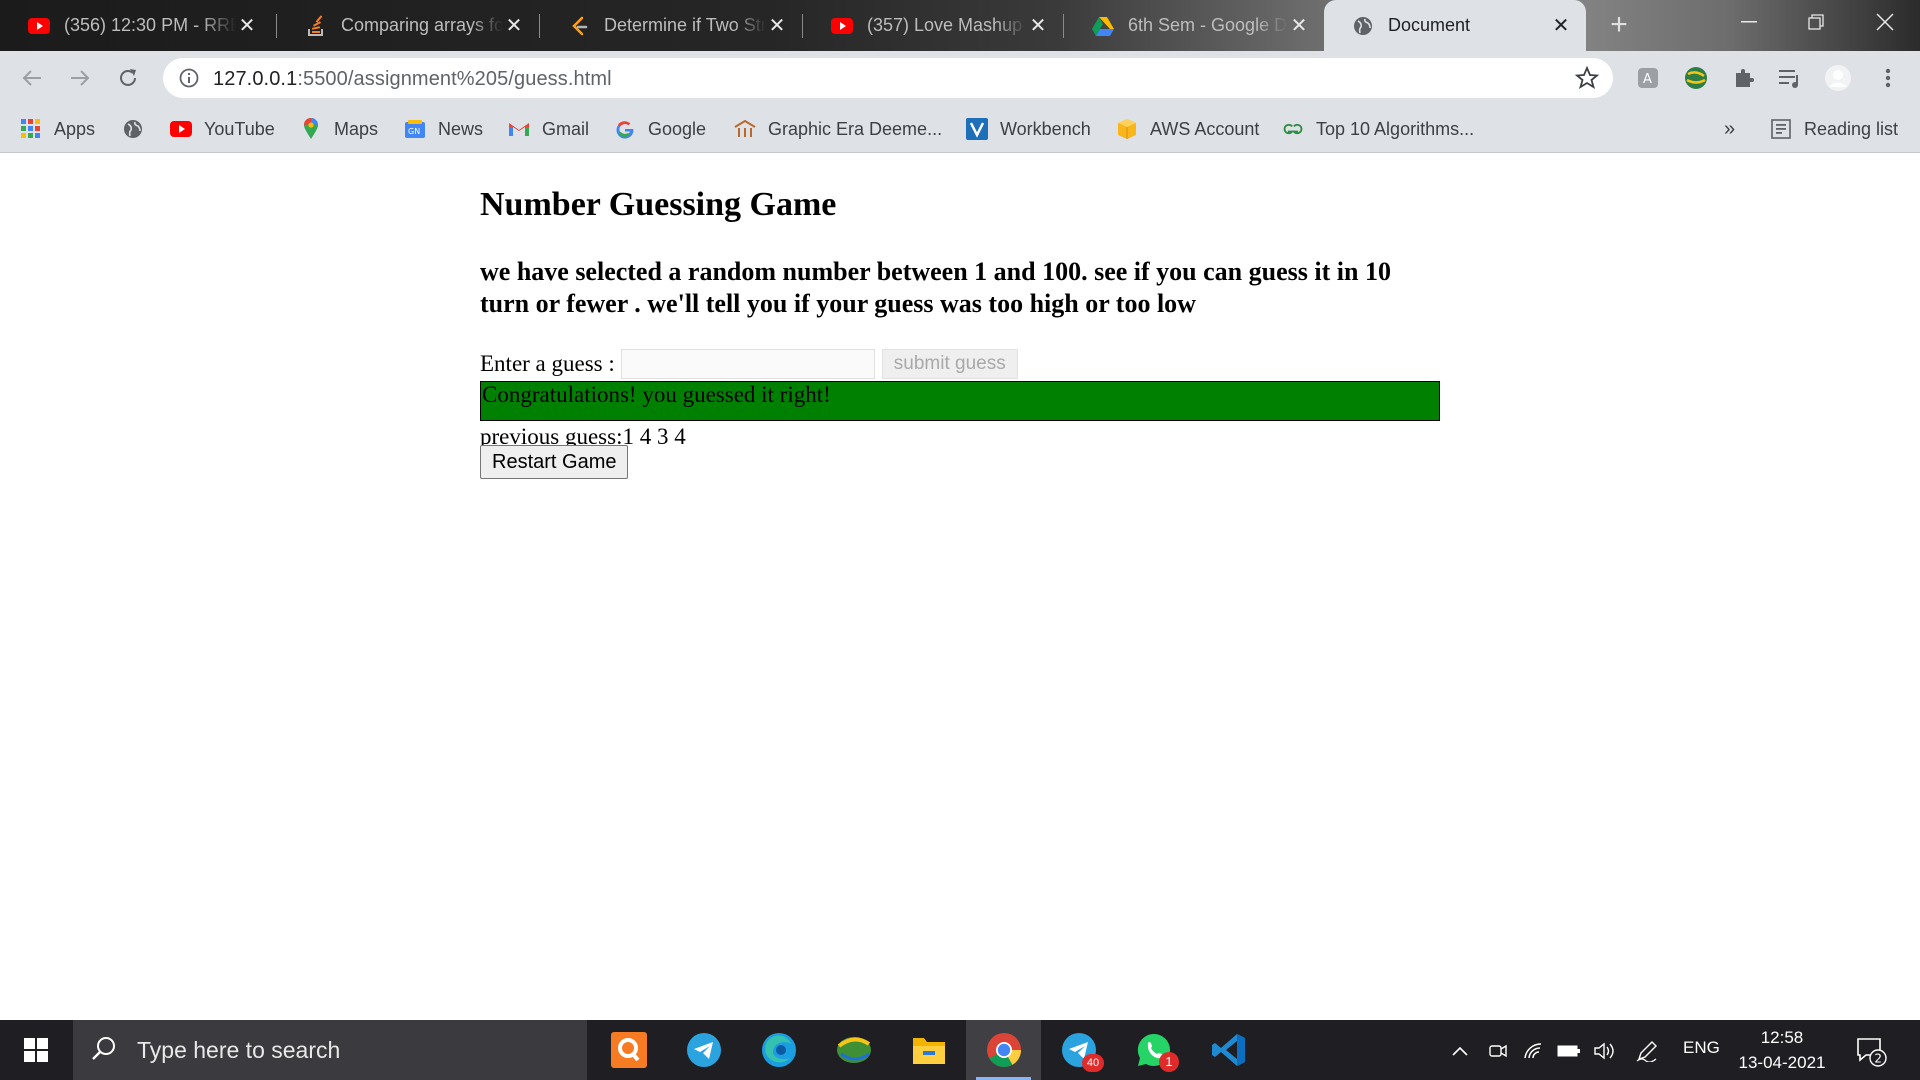 The width and height of the screenshot is (1920, 1080). What do you see at coordinates (628, 1050) in the screenshot?
I see `qbittorrent-icon` at bounding box center [628, 1050].